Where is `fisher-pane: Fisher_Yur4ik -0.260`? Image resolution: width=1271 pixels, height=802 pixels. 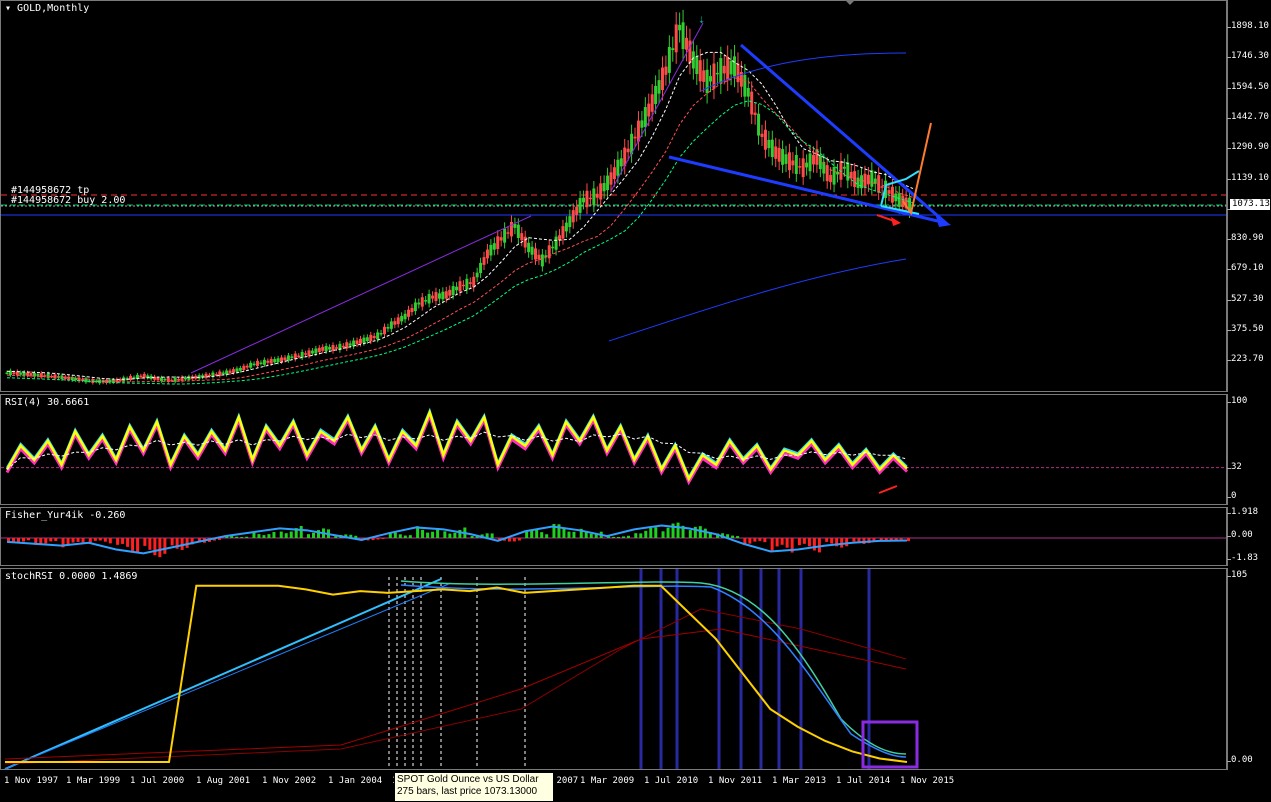 fisher-pane: Fisher_Yur4ik -0.260 is located at coordinates (613, 536).